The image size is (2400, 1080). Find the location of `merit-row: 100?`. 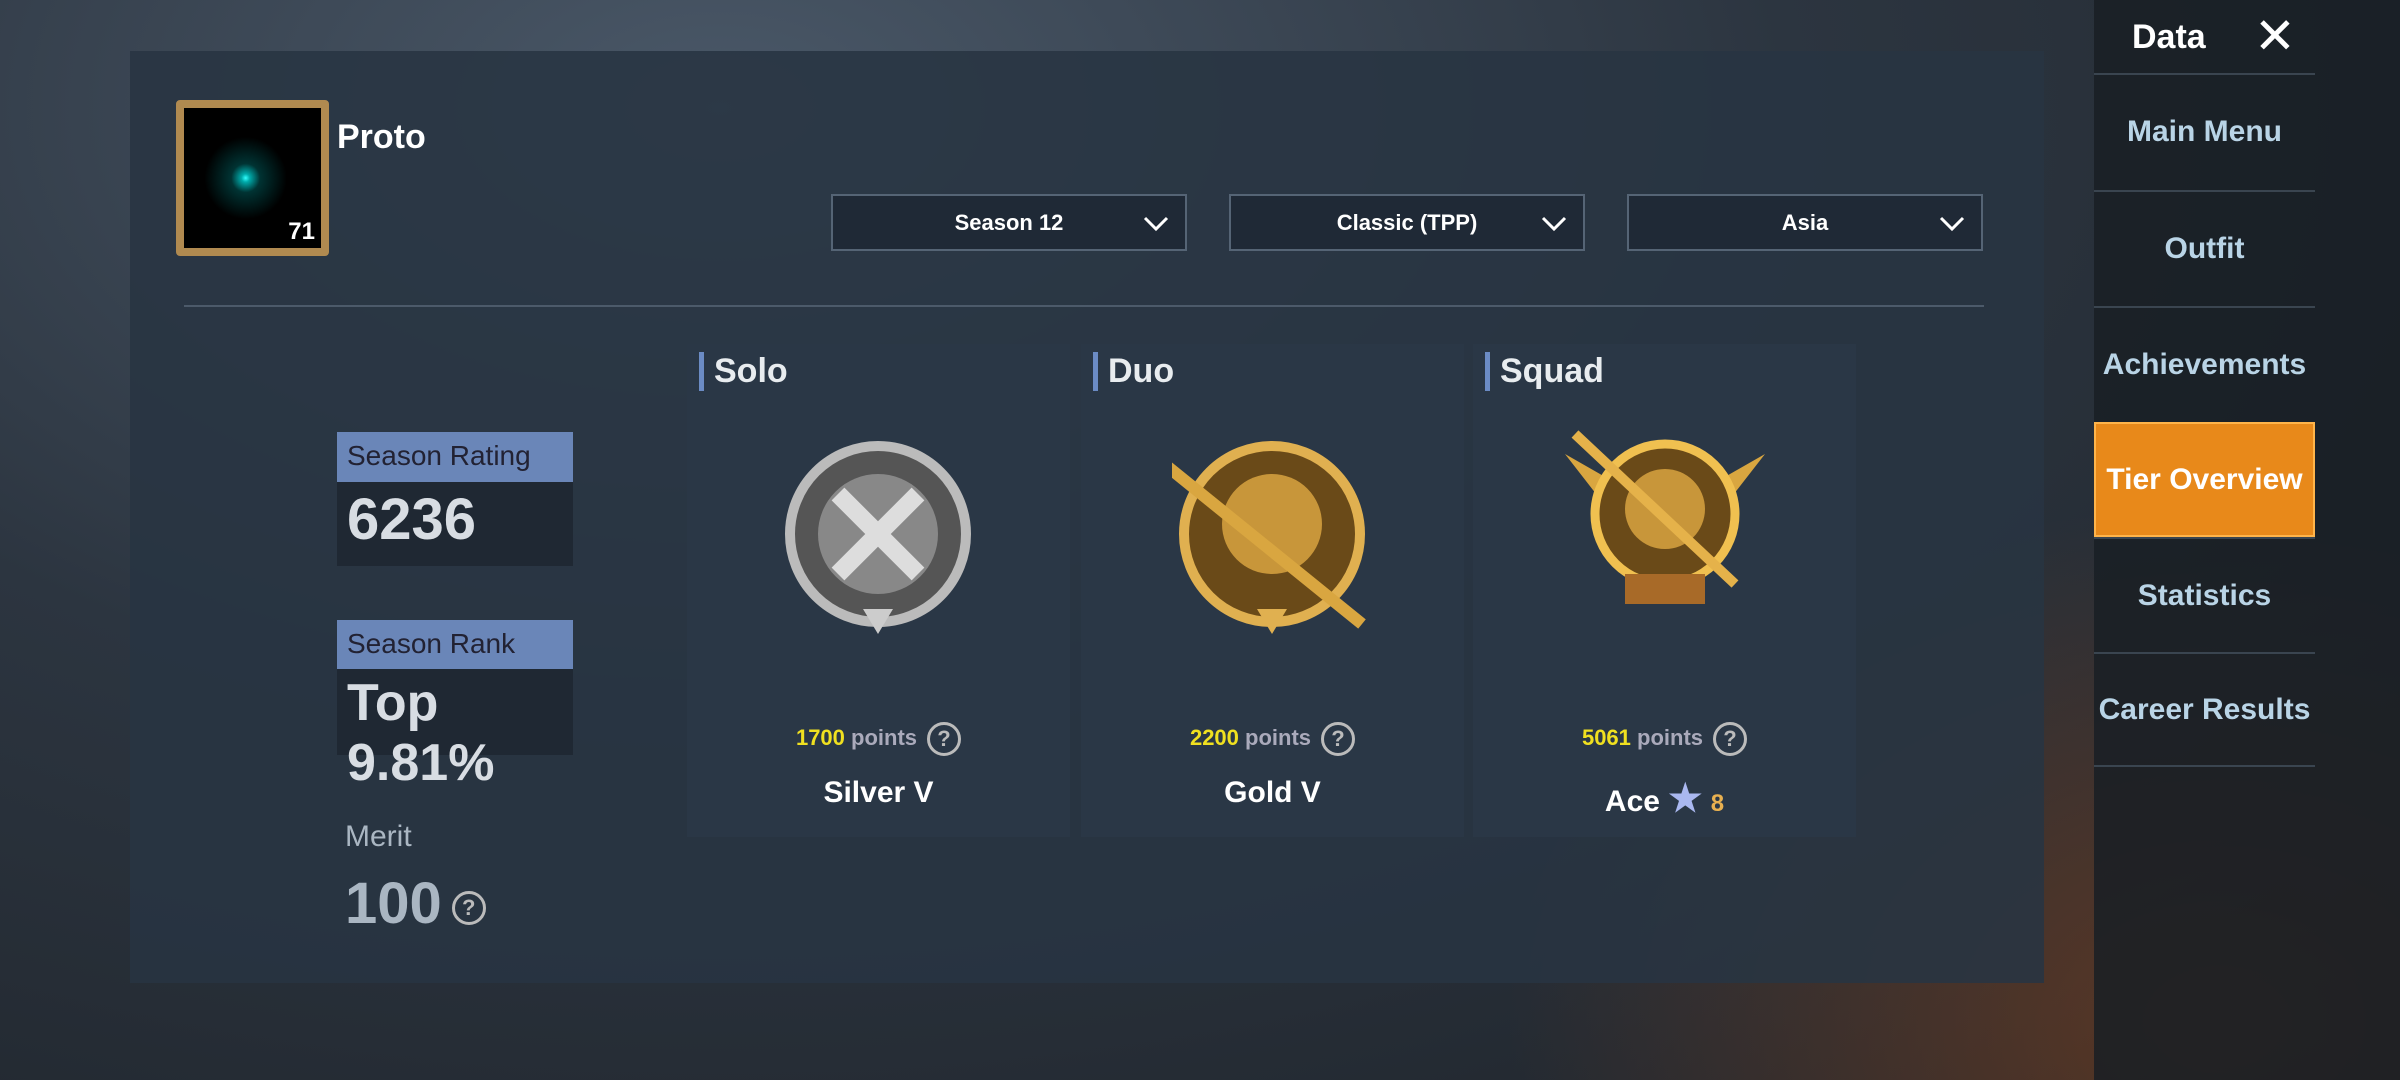

merit-row: 100? is located at coordinates (415, 903).